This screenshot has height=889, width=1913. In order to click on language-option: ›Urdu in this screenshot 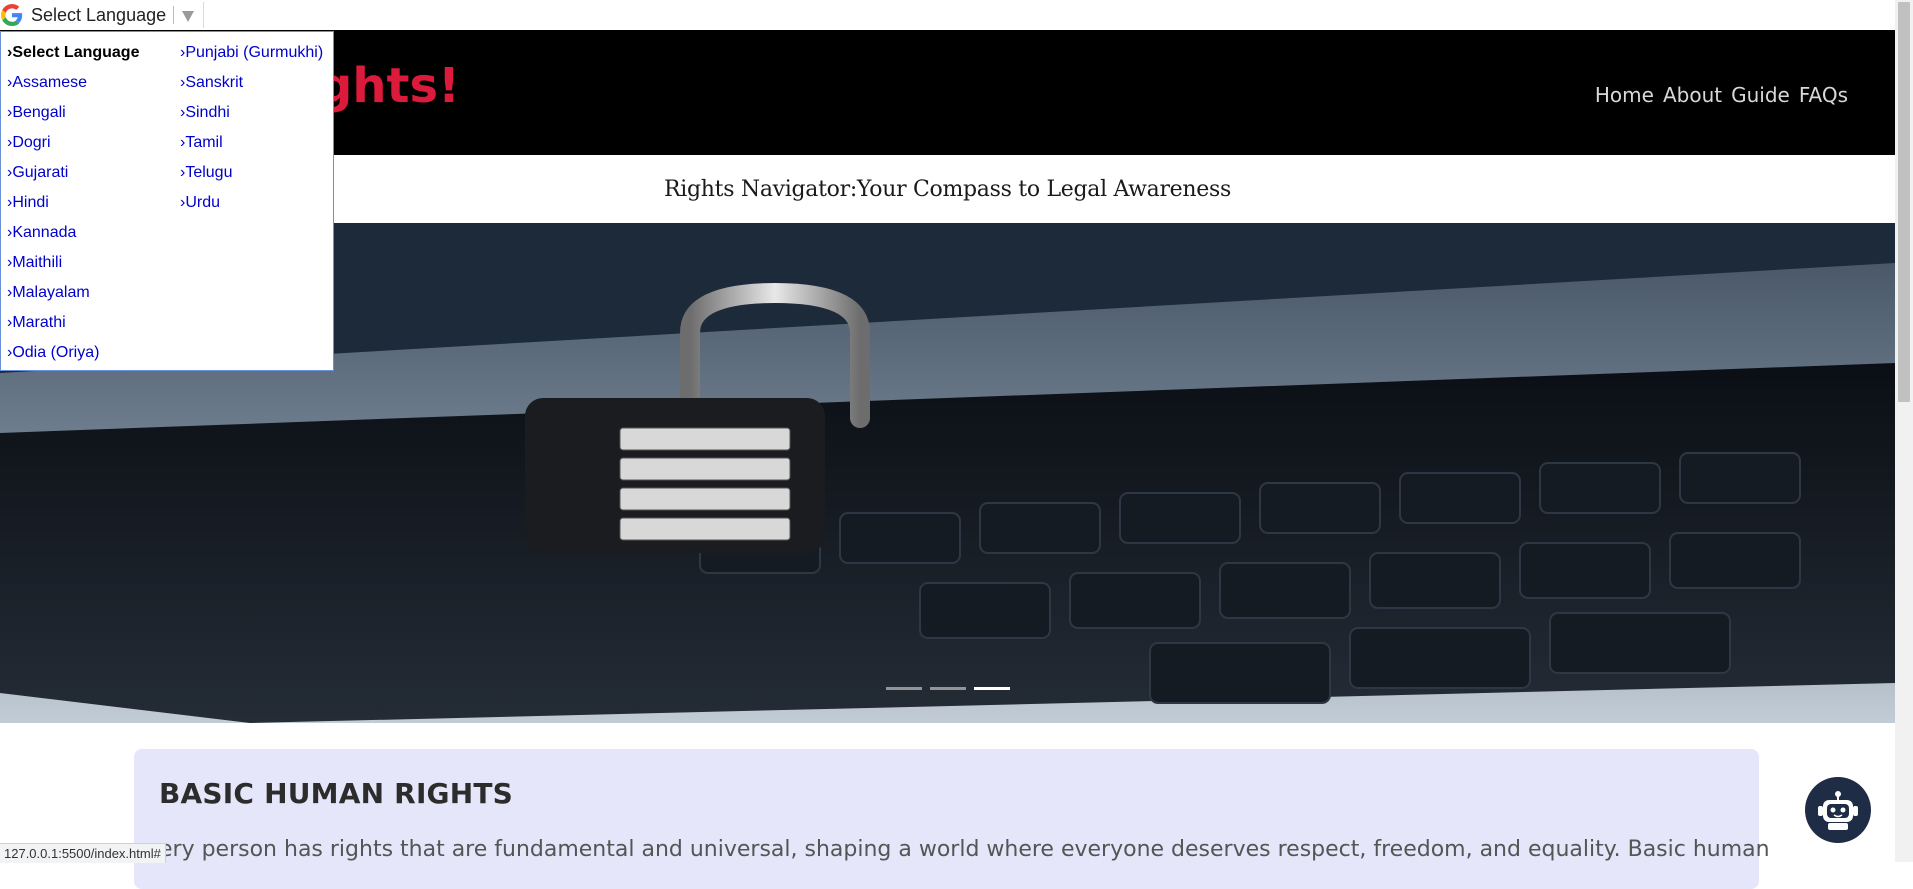, I will do `click(255, 205)`.